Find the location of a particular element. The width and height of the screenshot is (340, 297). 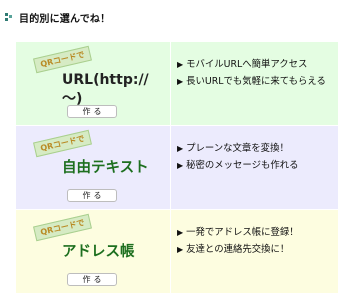

url-qr-logo: QRコードで URL(http://～) is located at coordinates (96, 76).